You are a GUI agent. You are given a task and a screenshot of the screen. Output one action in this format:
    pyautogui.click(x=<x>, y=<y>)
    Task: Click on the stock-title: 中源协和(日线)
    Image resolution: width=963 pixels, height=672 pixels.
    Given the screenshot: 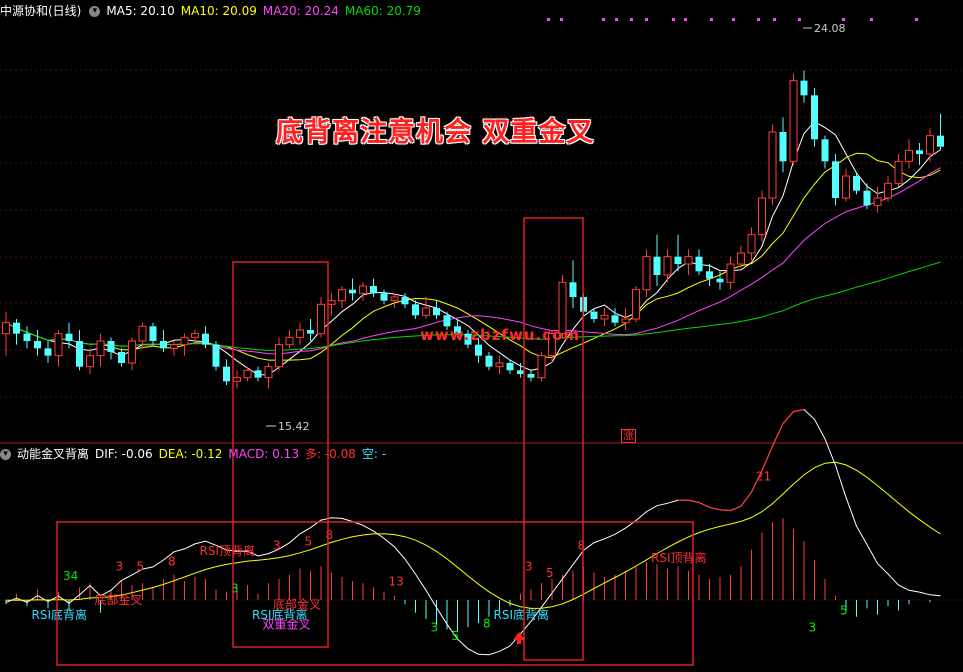 What is the action you would take?
    pyautogui.click(x=40, y=11)
    